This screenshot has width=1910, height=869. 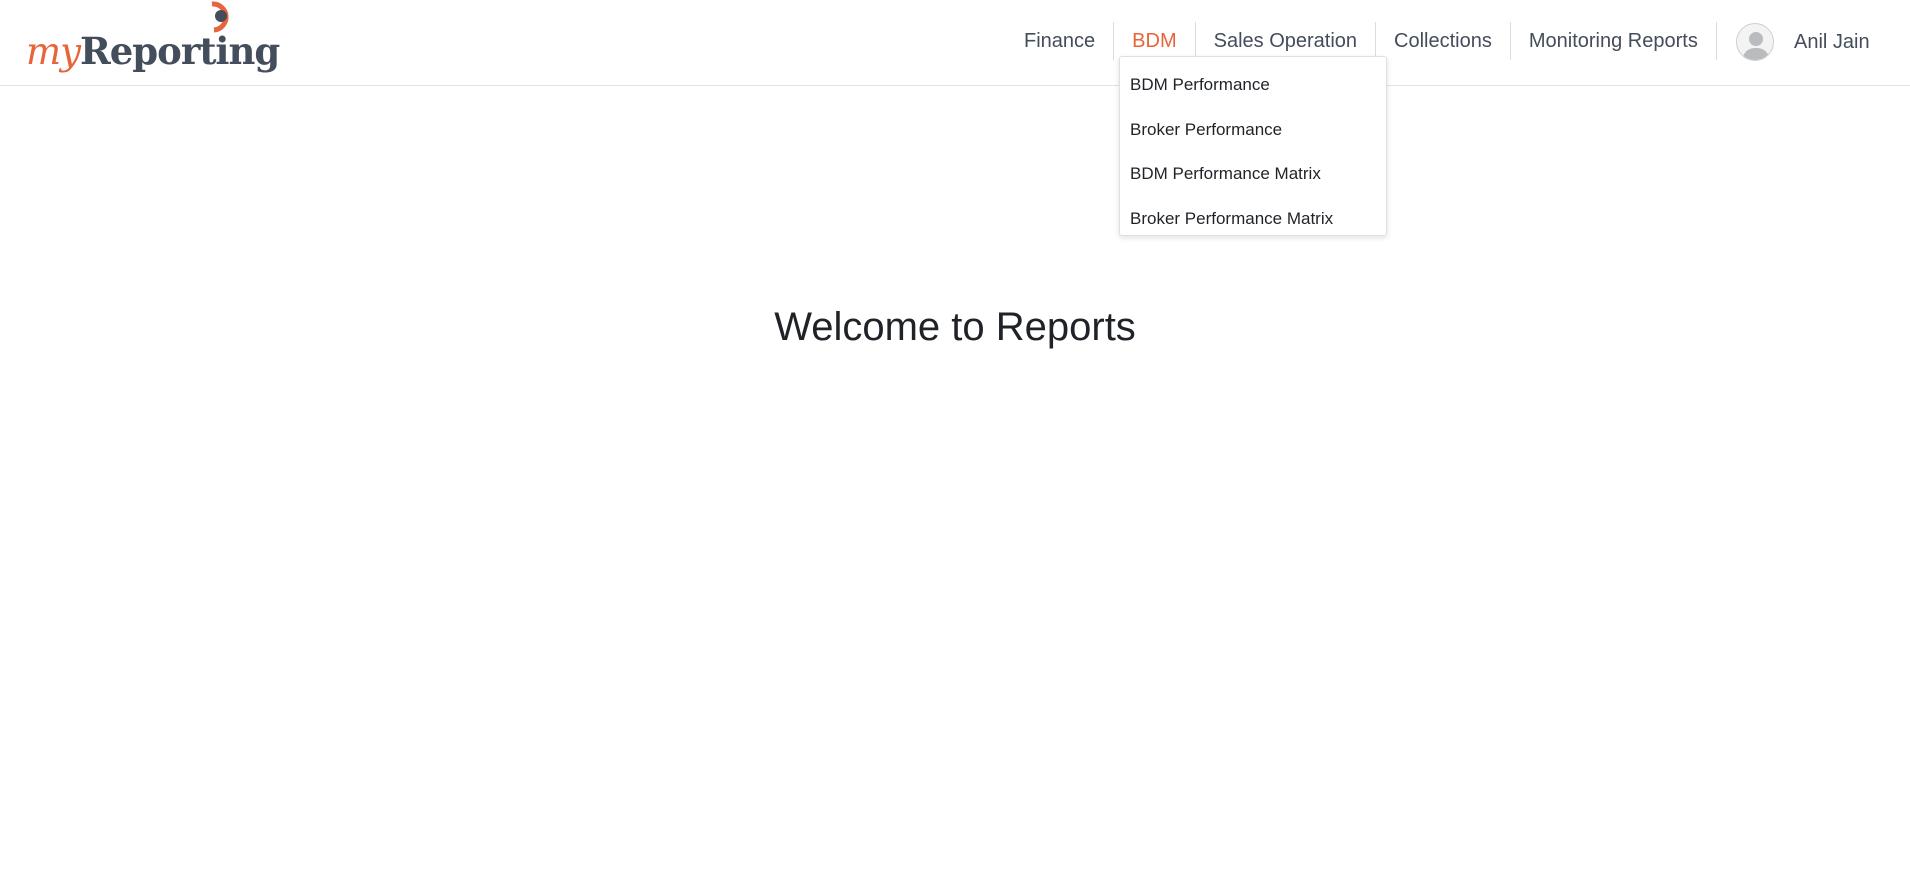 What do you see at coordinates (1253, 130) in the screenshot?
I see `menu-item-broker-performance: Broker Performance` at bounding box center [1253, 130].